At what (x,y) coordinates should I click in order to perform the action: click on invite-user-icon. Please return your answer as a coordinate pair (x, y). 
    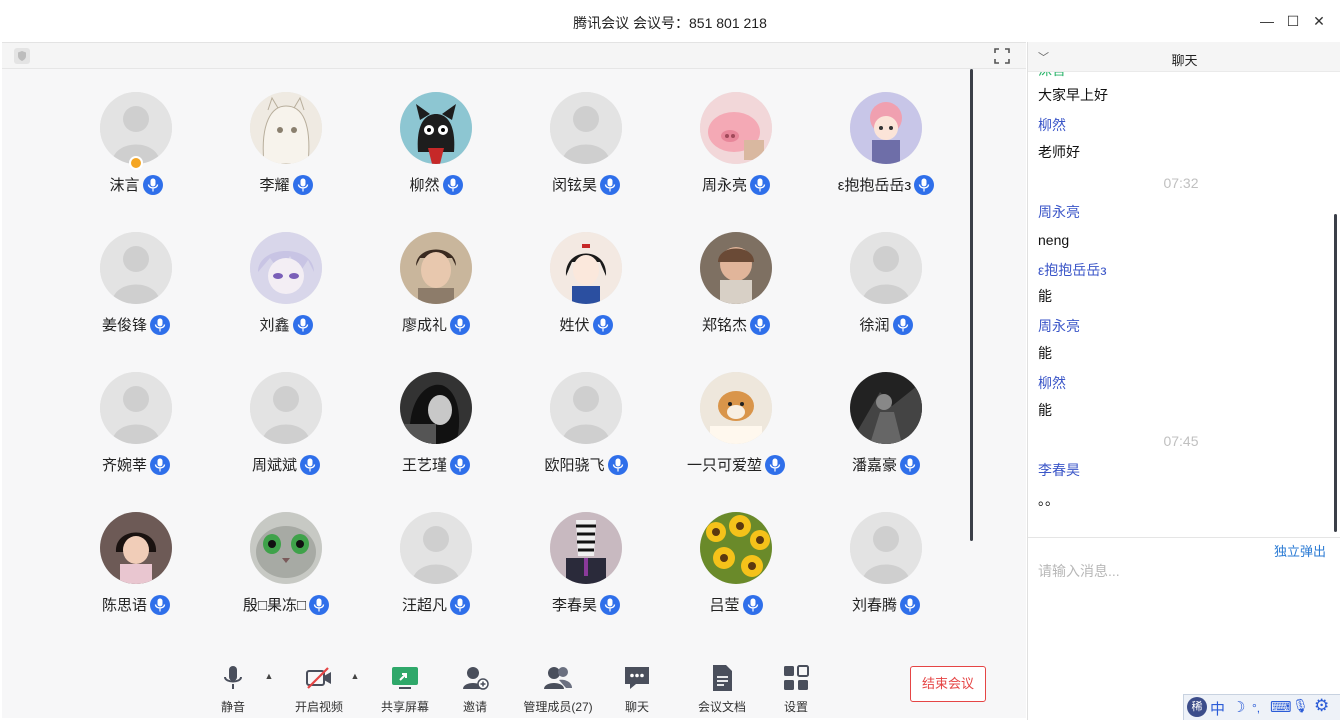
    Looking at the image, I should click on (476, 678).